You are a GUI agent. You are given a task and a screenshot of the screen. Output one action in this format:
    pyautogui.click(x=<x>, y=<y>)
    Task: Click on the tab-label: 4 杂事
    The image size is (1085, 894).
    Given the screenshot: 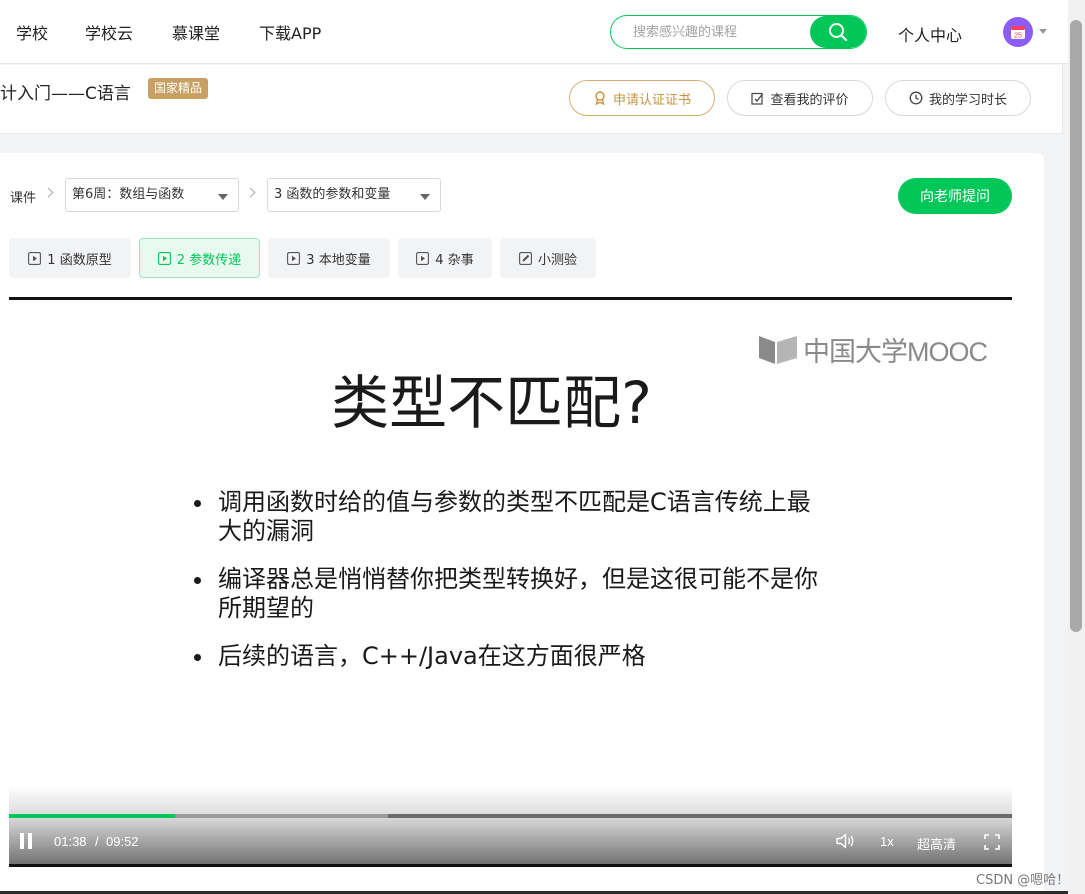 What is the action you would take?
    pyautogui.click(x=454, y=260)
    